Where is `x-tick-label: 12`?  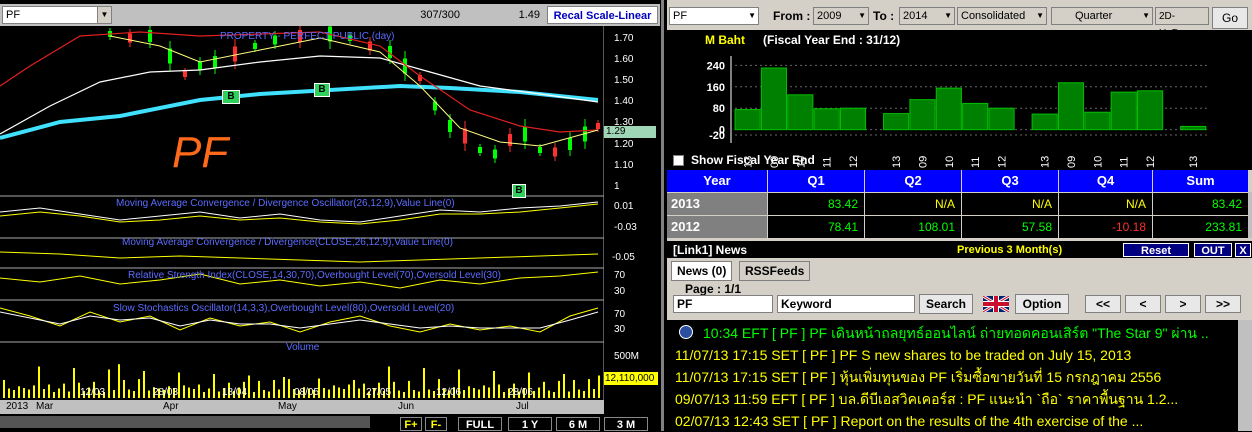
x-tick-label: 12 is located at coordinates (1151, 162).